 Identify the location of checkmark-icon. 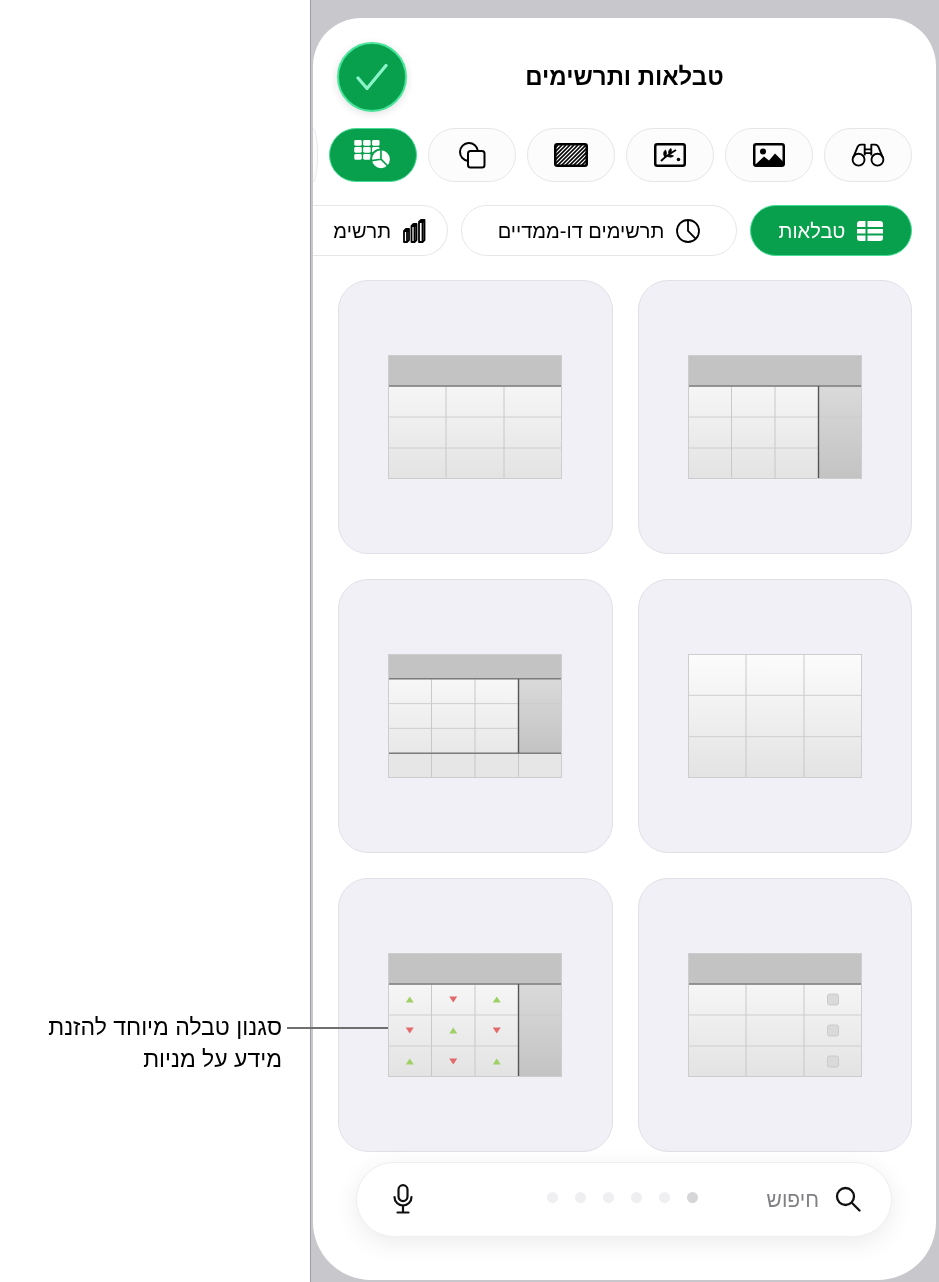
(372, 77).